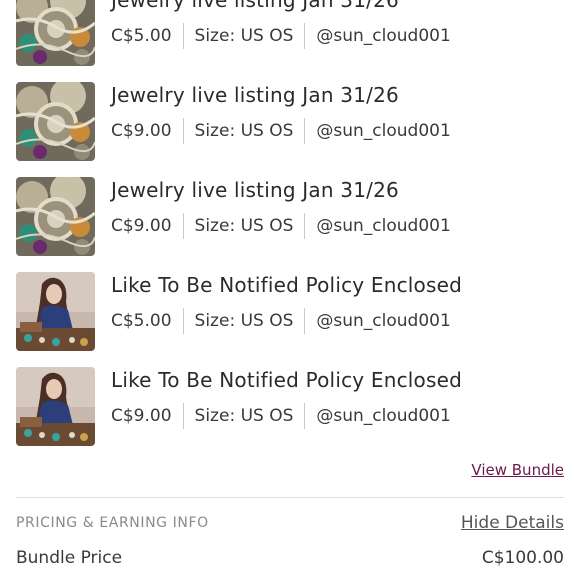  I want to click on view-bundle-link: View Bundle, so click(517, 470).